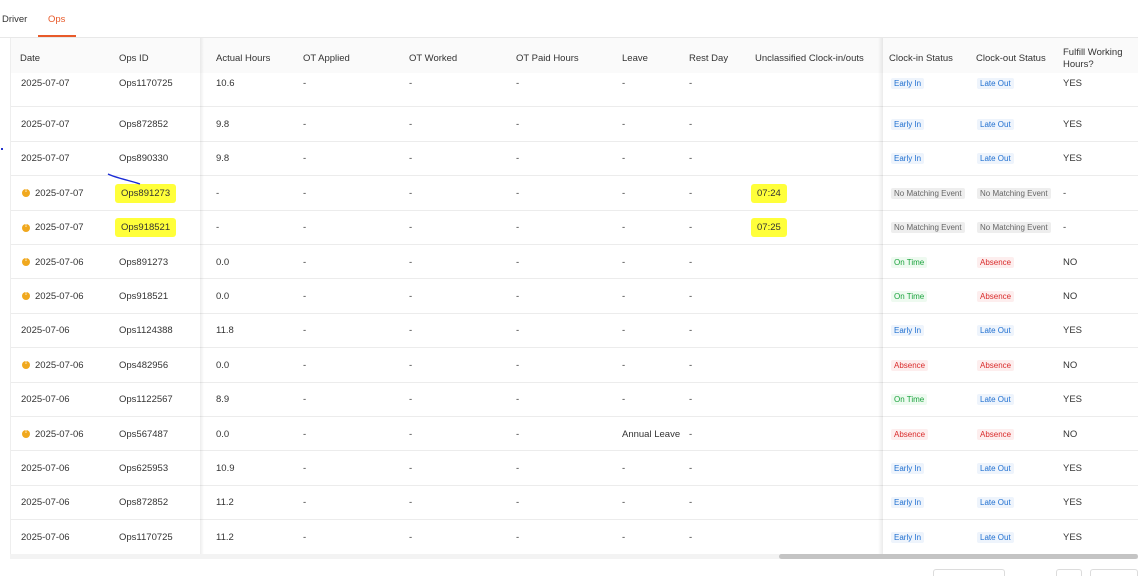 The width and height of the screenshot is (1138, 576). What do you see at coordinates (769, 193) in the screenshot?
I see `cell-unclassified-text: 07:24` at bounding box center [769, 193].